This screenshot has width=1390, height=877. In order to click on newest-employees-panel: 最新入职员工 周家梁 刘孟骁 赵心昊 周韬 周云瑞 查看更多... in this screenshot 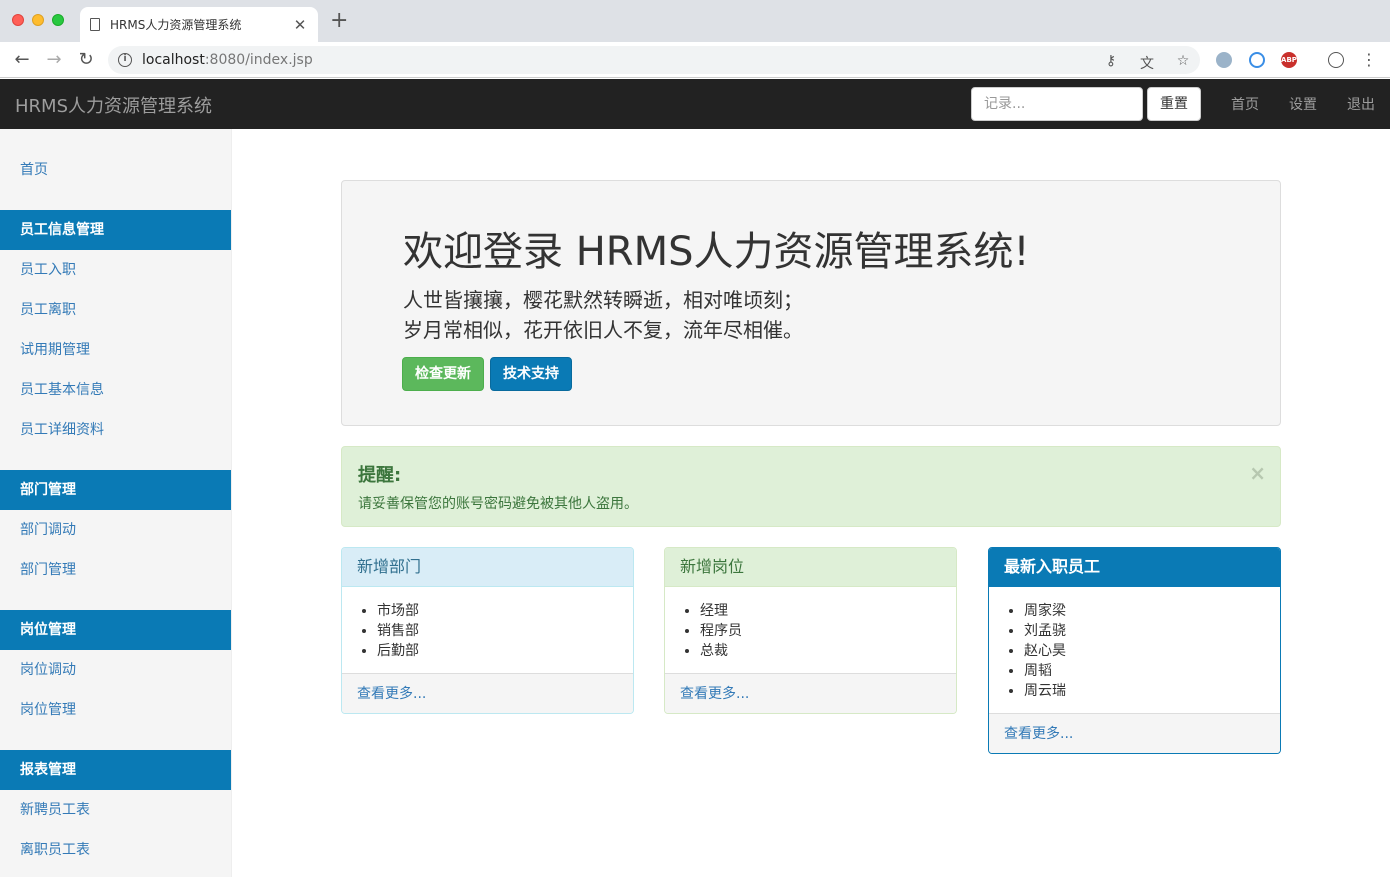, I will do `click(1134, 650)`.